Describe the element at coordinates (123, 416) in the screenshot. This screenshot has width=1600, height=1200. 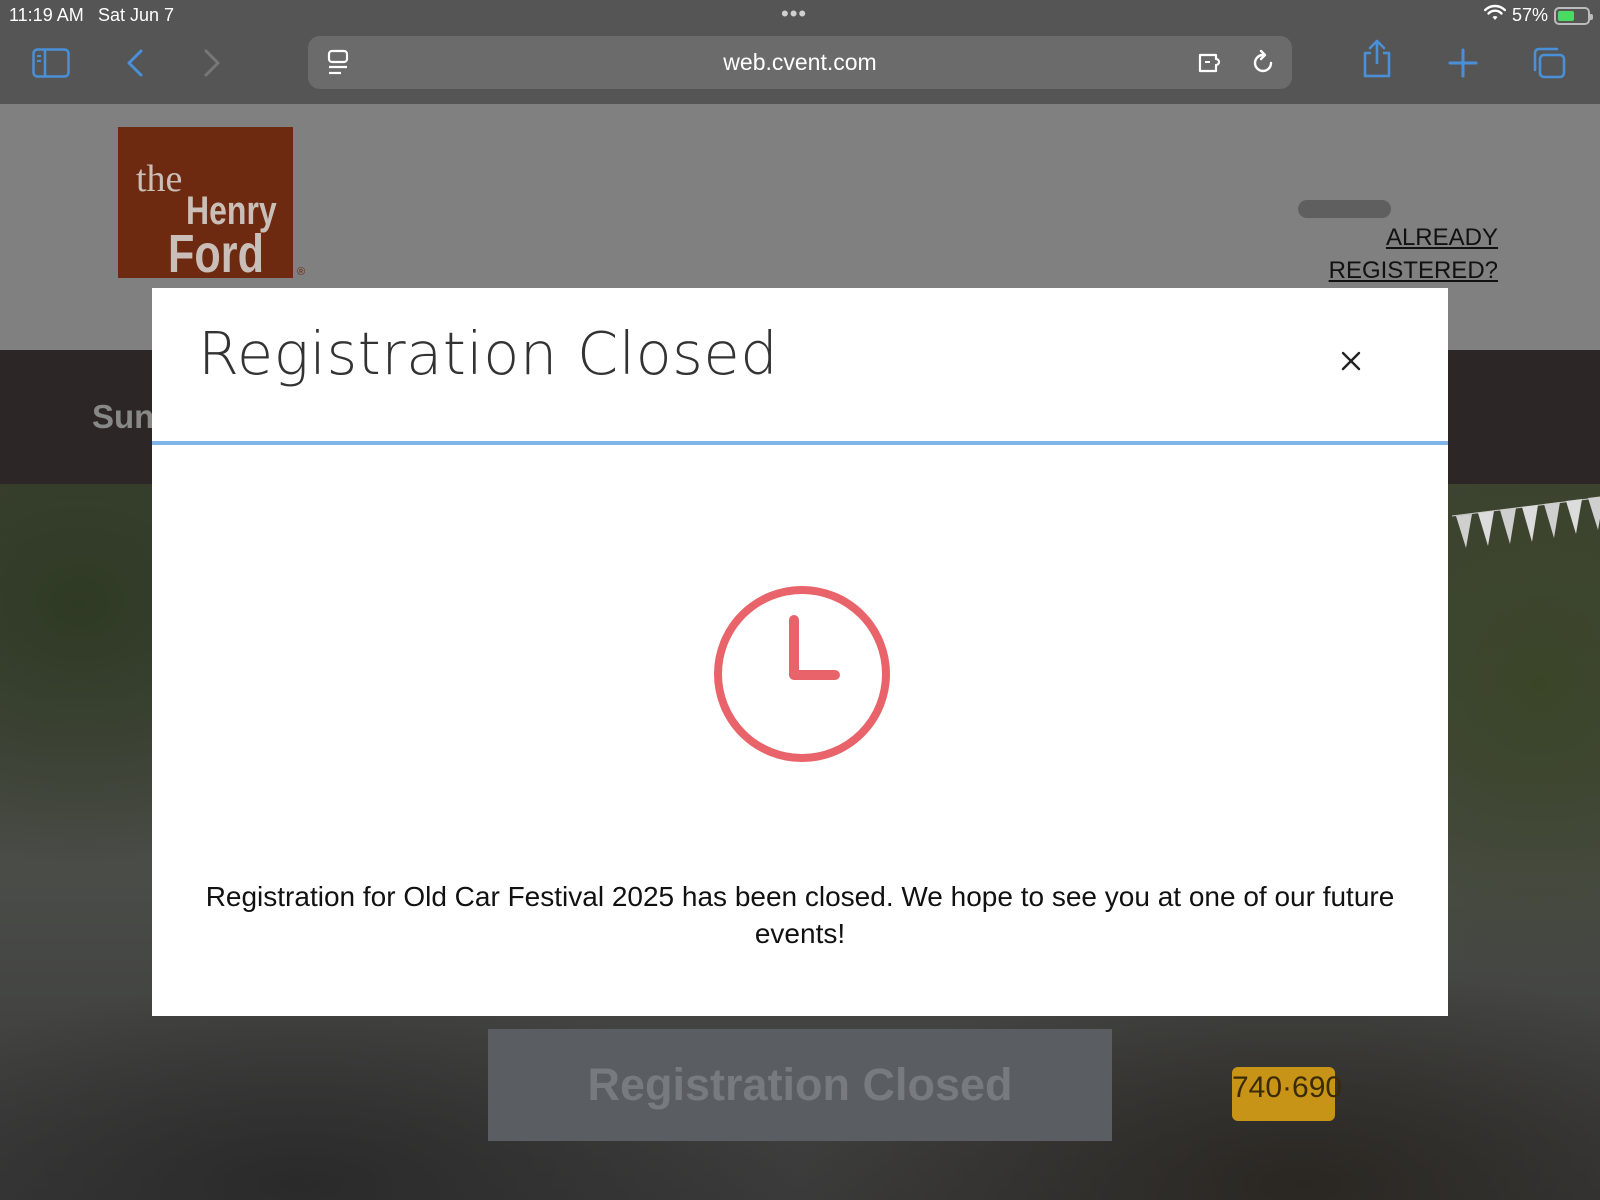
I see `nav-partial-text: Sun` at that location.